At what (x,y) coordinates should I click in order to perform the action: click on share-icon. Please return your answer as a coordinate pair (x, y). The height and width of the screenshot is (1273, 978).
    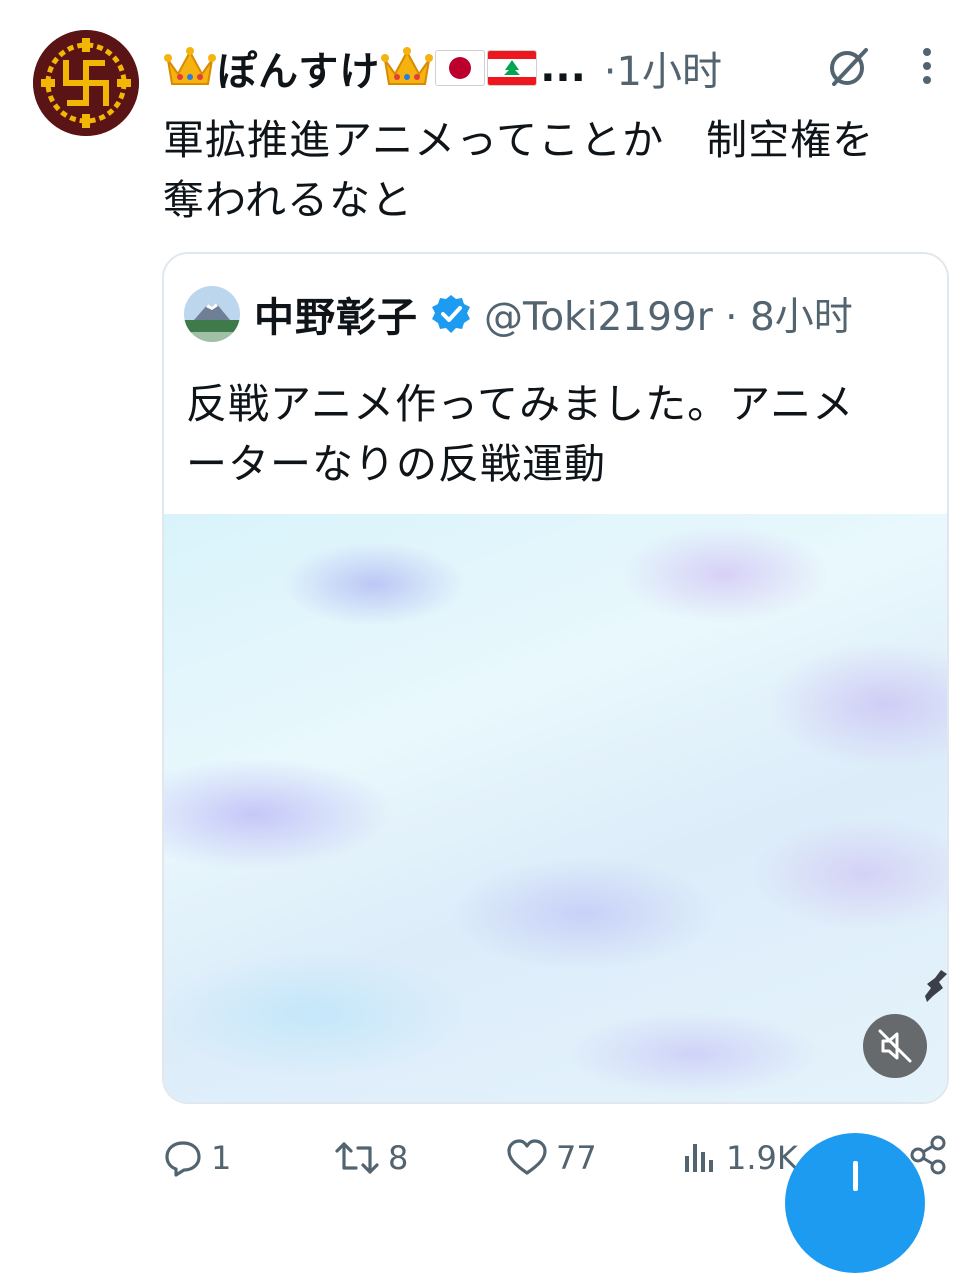
    Looking at the image, I should click on (928, 1155).